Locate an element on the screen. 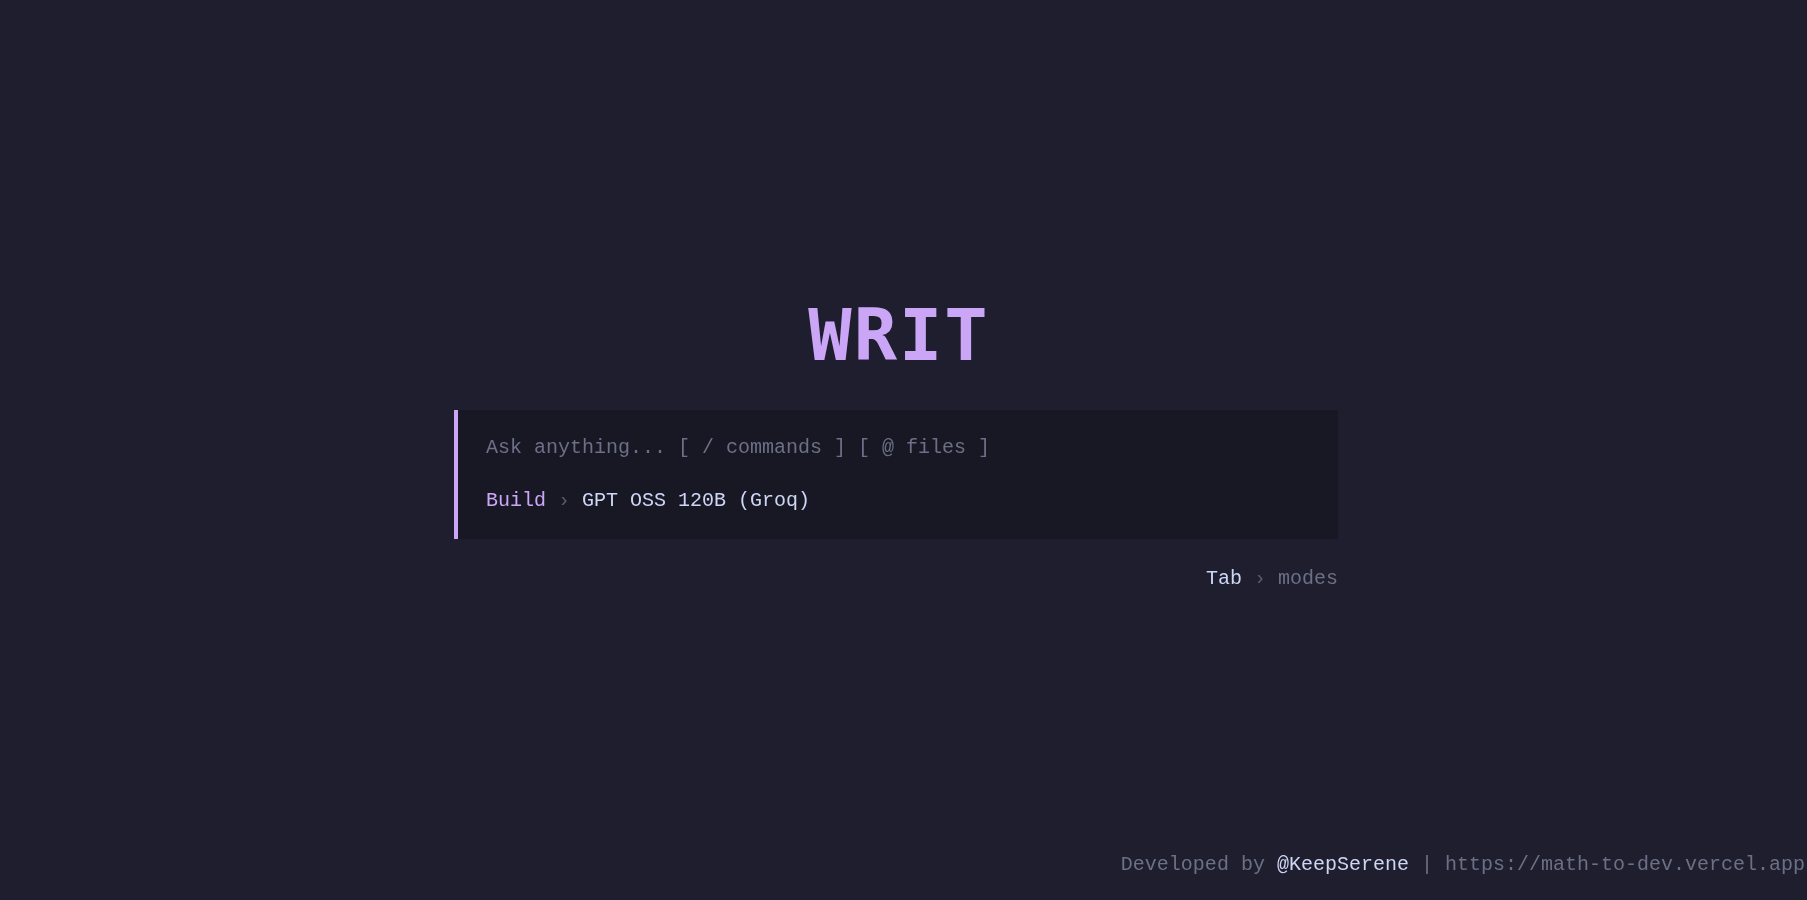  mode-selector: Build is located at coordinates (516, 501).